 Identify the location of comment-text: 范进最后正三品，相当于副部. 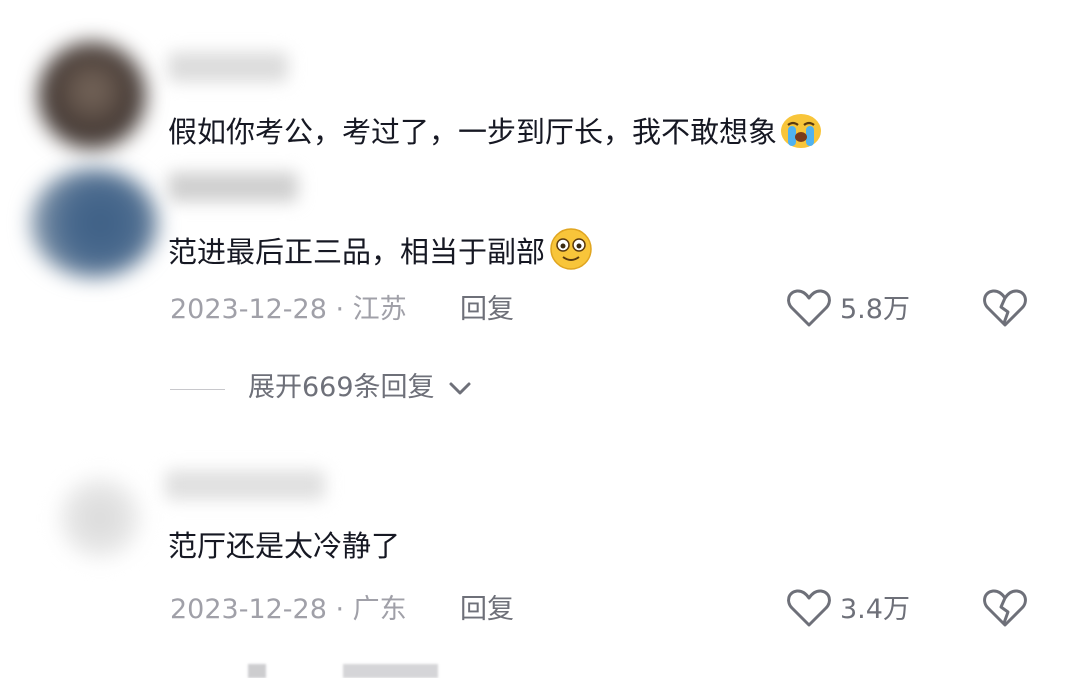
(381, 249).